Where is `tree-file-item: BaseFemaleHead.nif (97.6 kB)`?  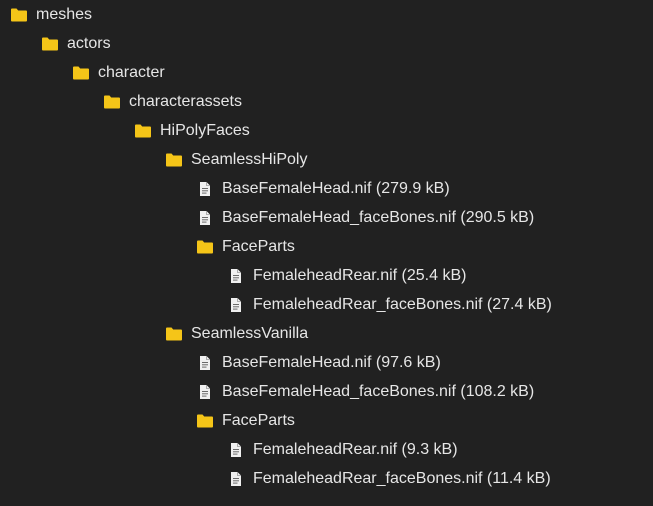
tree-file-item: BaseFemaleHead.nif (97.6 kB) is located at coordinates (318, 362).